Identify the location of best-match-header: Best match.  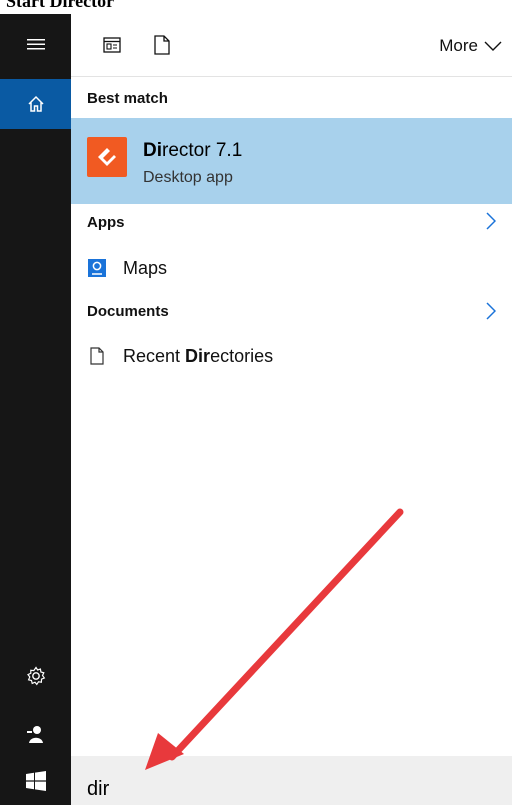
(127, 98).